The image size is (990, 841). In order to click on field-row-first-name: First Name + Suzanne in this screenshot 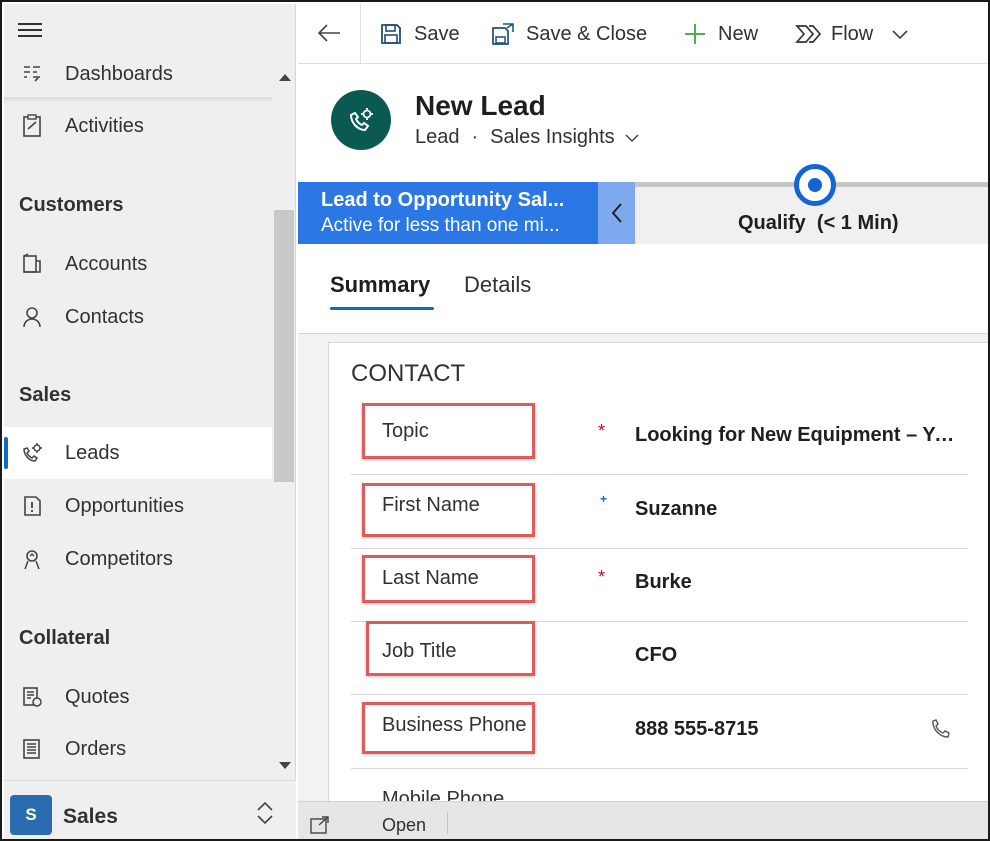, I will do `click(659, 512)`.